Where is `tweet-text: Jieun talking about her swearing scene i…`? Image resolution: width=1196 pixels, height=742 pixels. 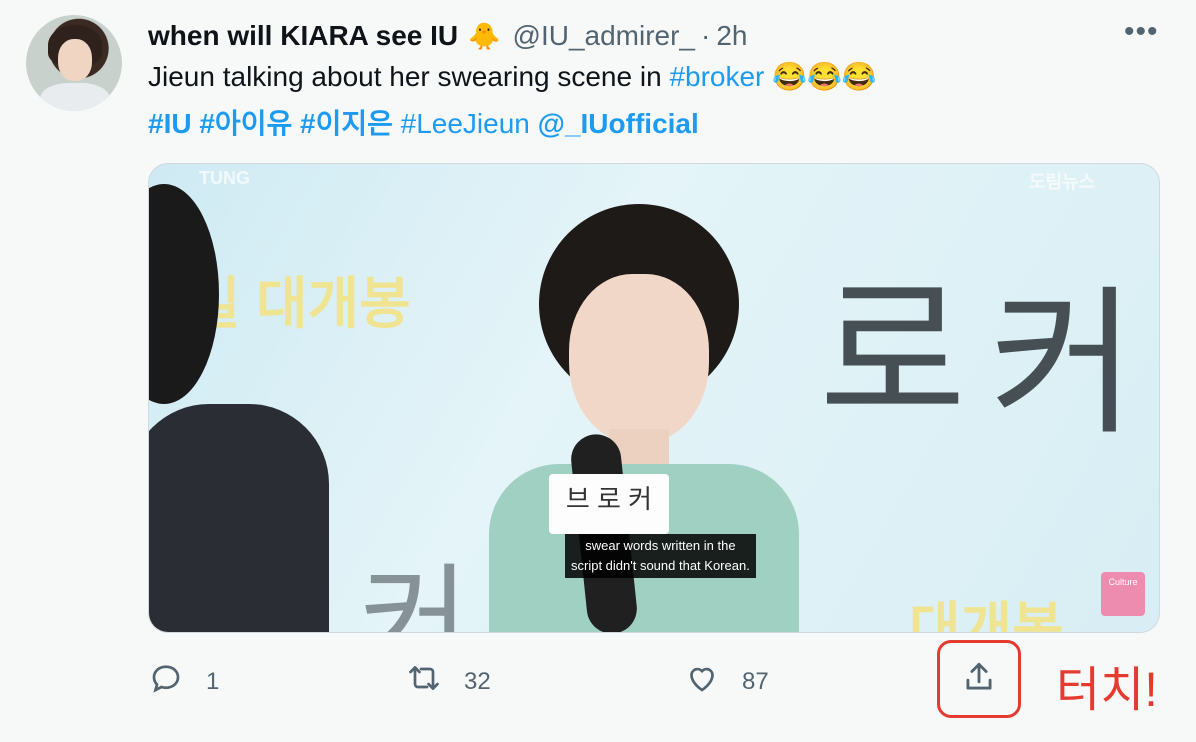
tweet-text: Jieun talking about her swearing scene i… is located at coordinates (409, 76).